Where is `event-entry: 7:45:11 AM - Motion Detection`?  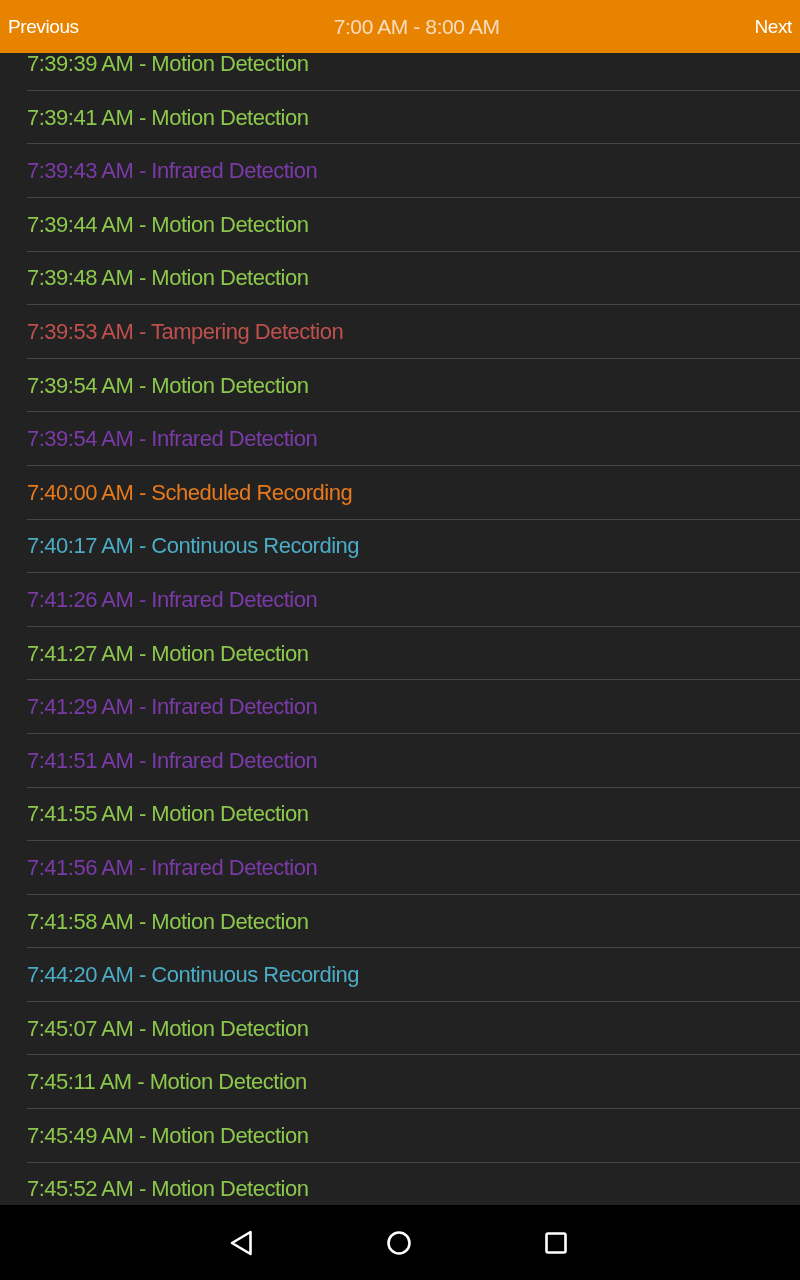
event-entry: 7:45:11 AM - Motion Detection is located at coordinates (167, 1082).